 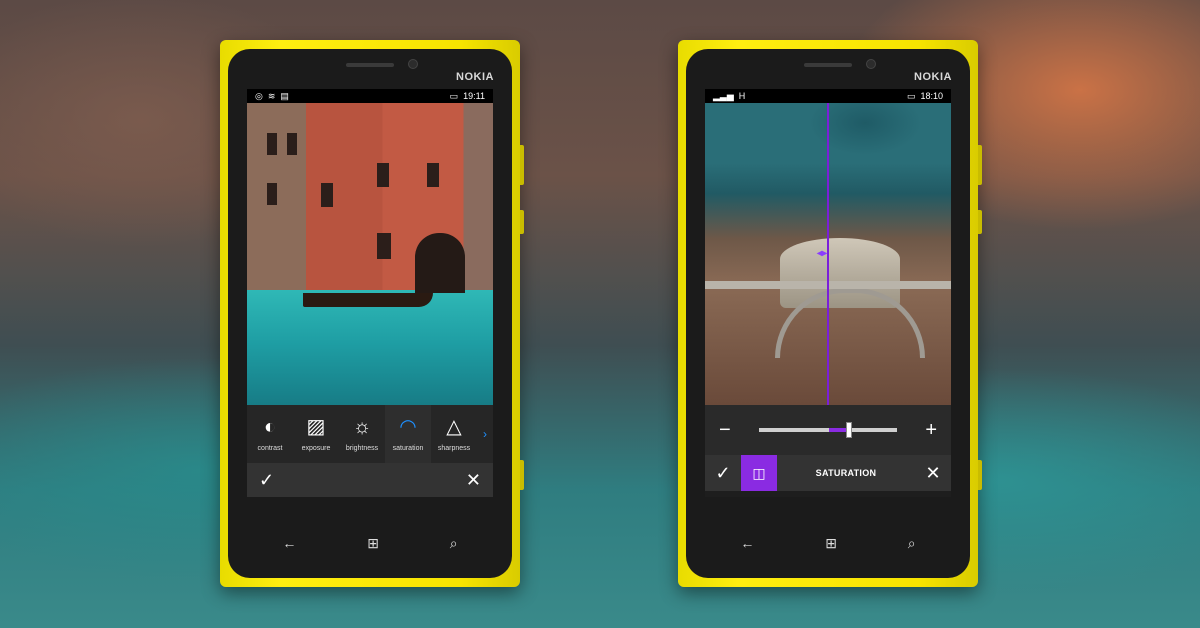 I want to click on gondola, so click(x=368, y=300).